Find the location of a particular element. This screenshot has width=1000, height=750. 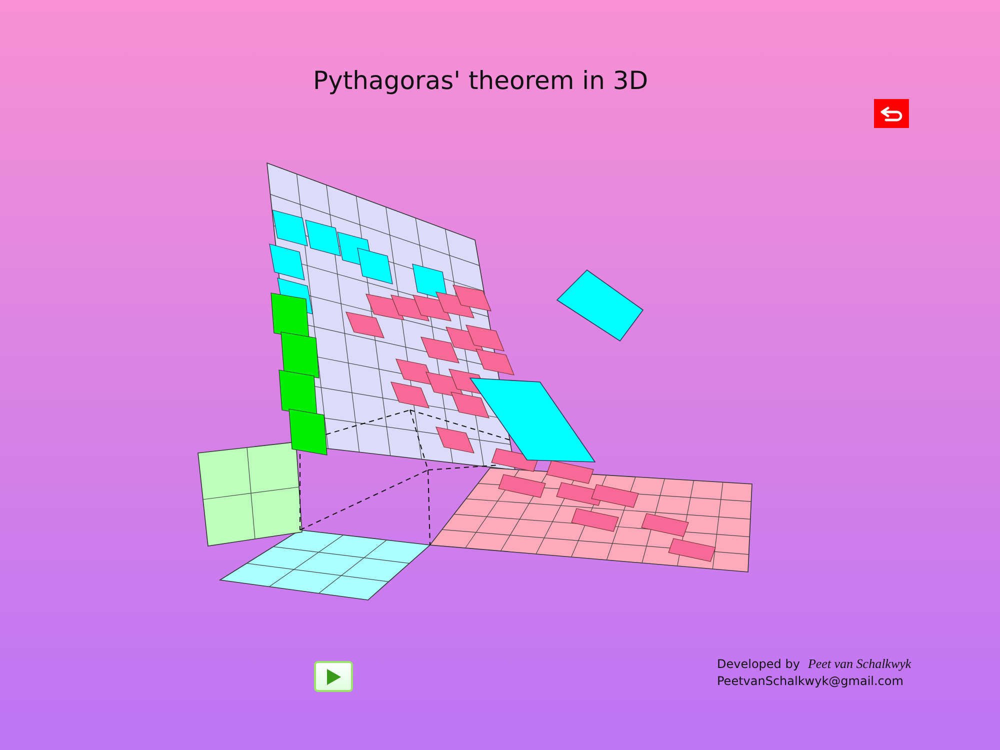

credit-label: Developed by is located at coordinates (758, 664).